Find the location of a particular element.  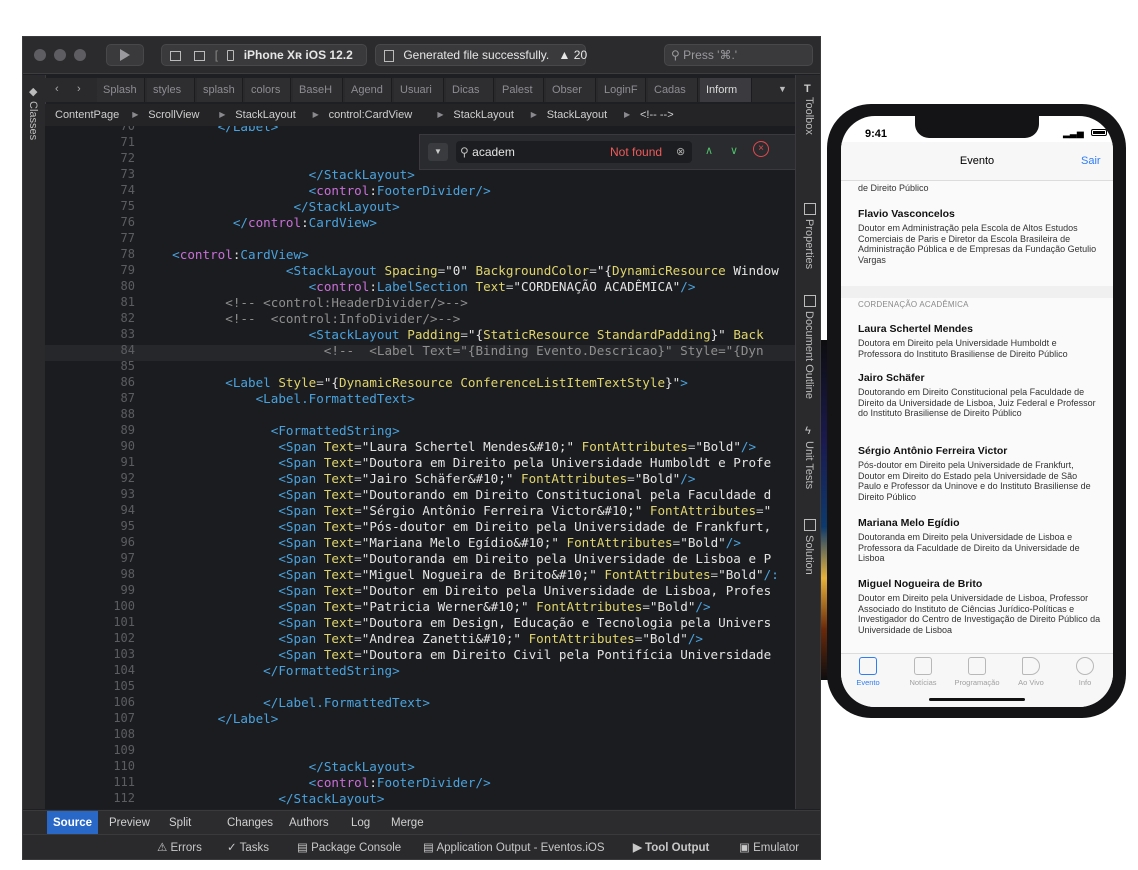

tab-changes: Changes is located at coordinates (250, 823).